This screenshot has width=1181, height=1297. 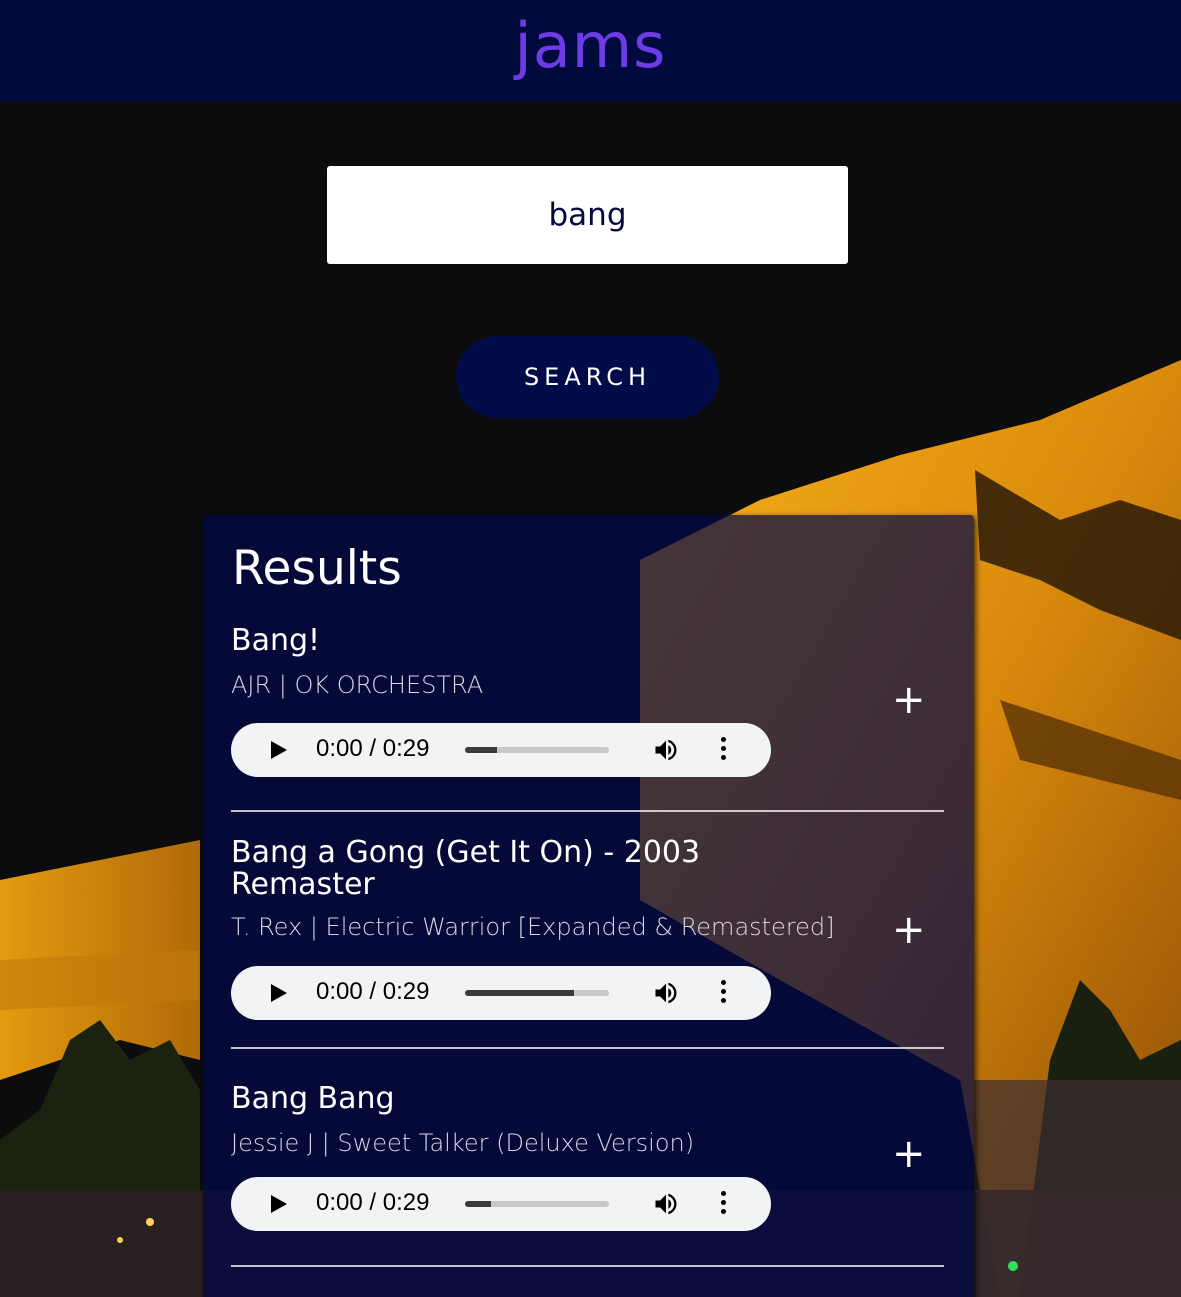 What do you see at coordinates (587, 718) in the screenshot?
I see `track-item: Bang! AJR | OK ORCHESTRA + 0:00 / 0:29` at bounding box center [587, 718].